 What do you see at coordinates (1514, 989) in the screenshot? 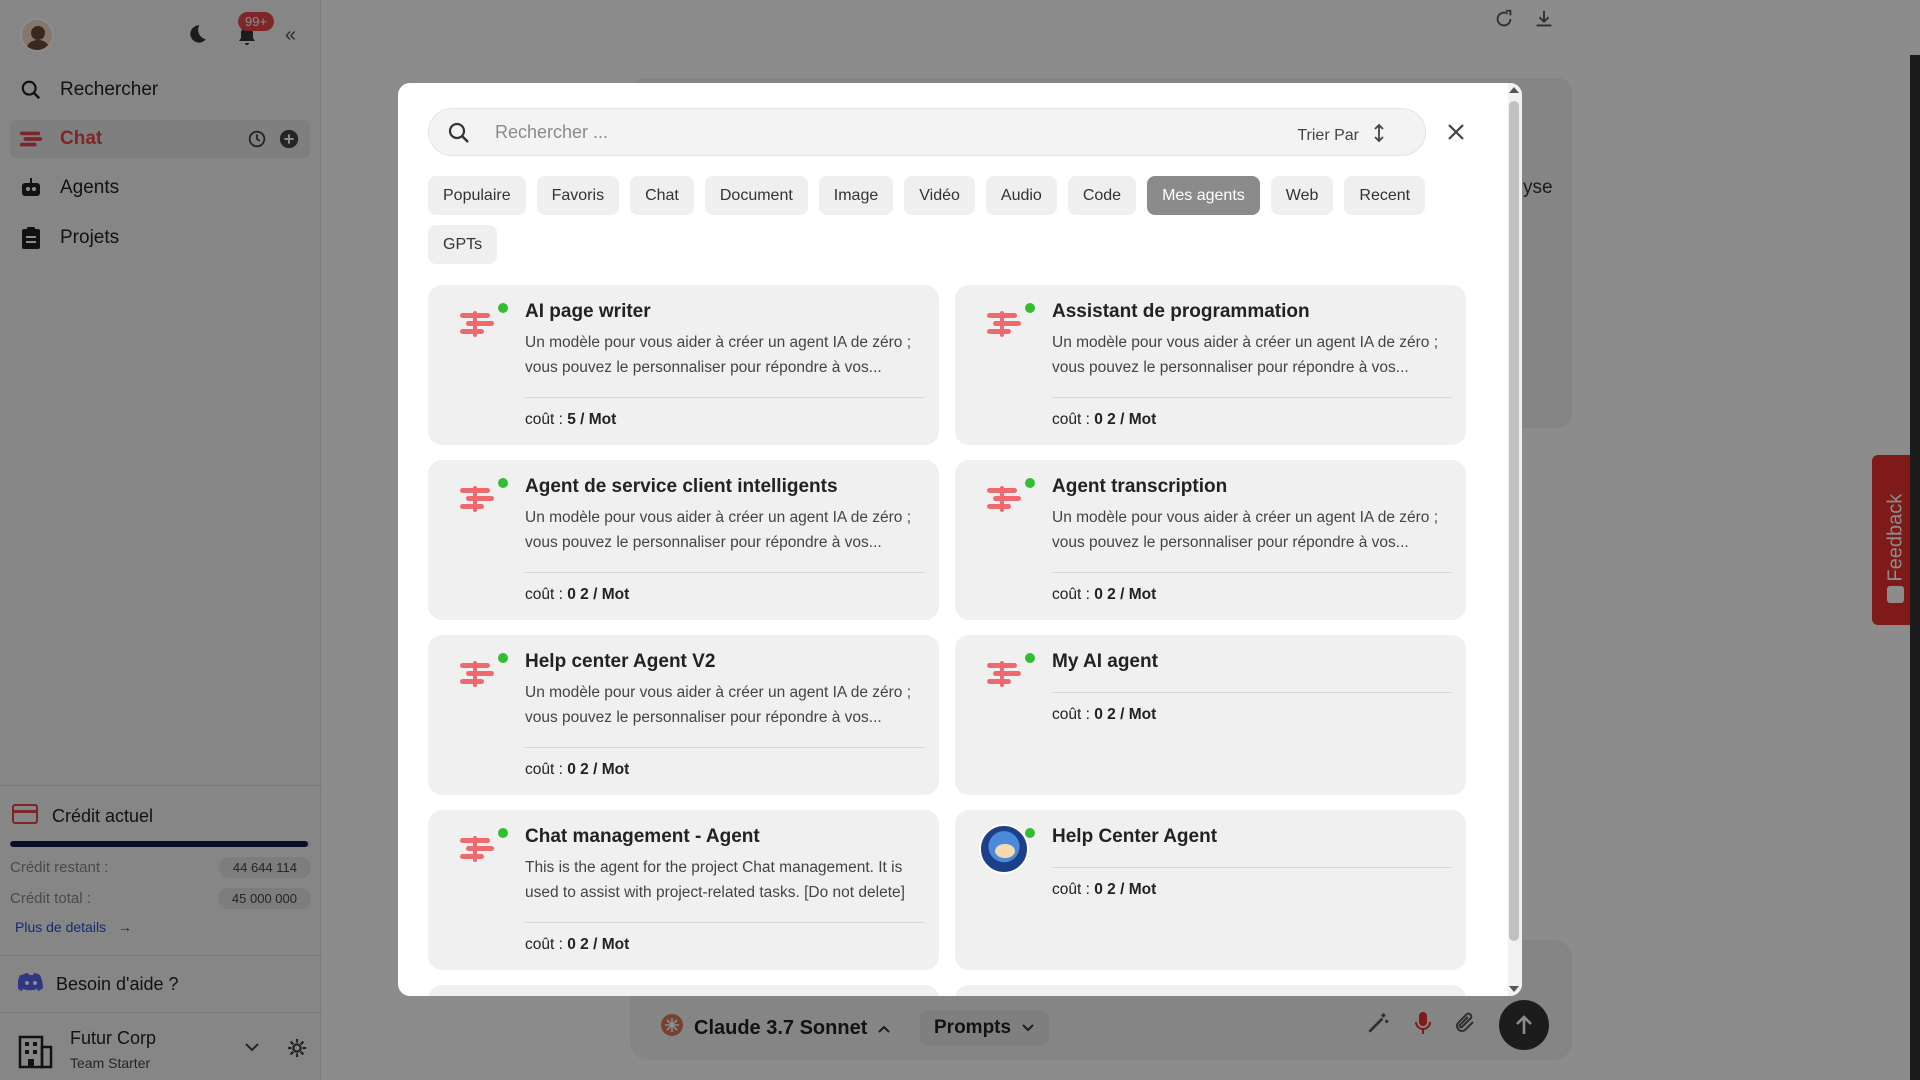
I see `scroll-down-arrow` at bounding box center [1514, 989].